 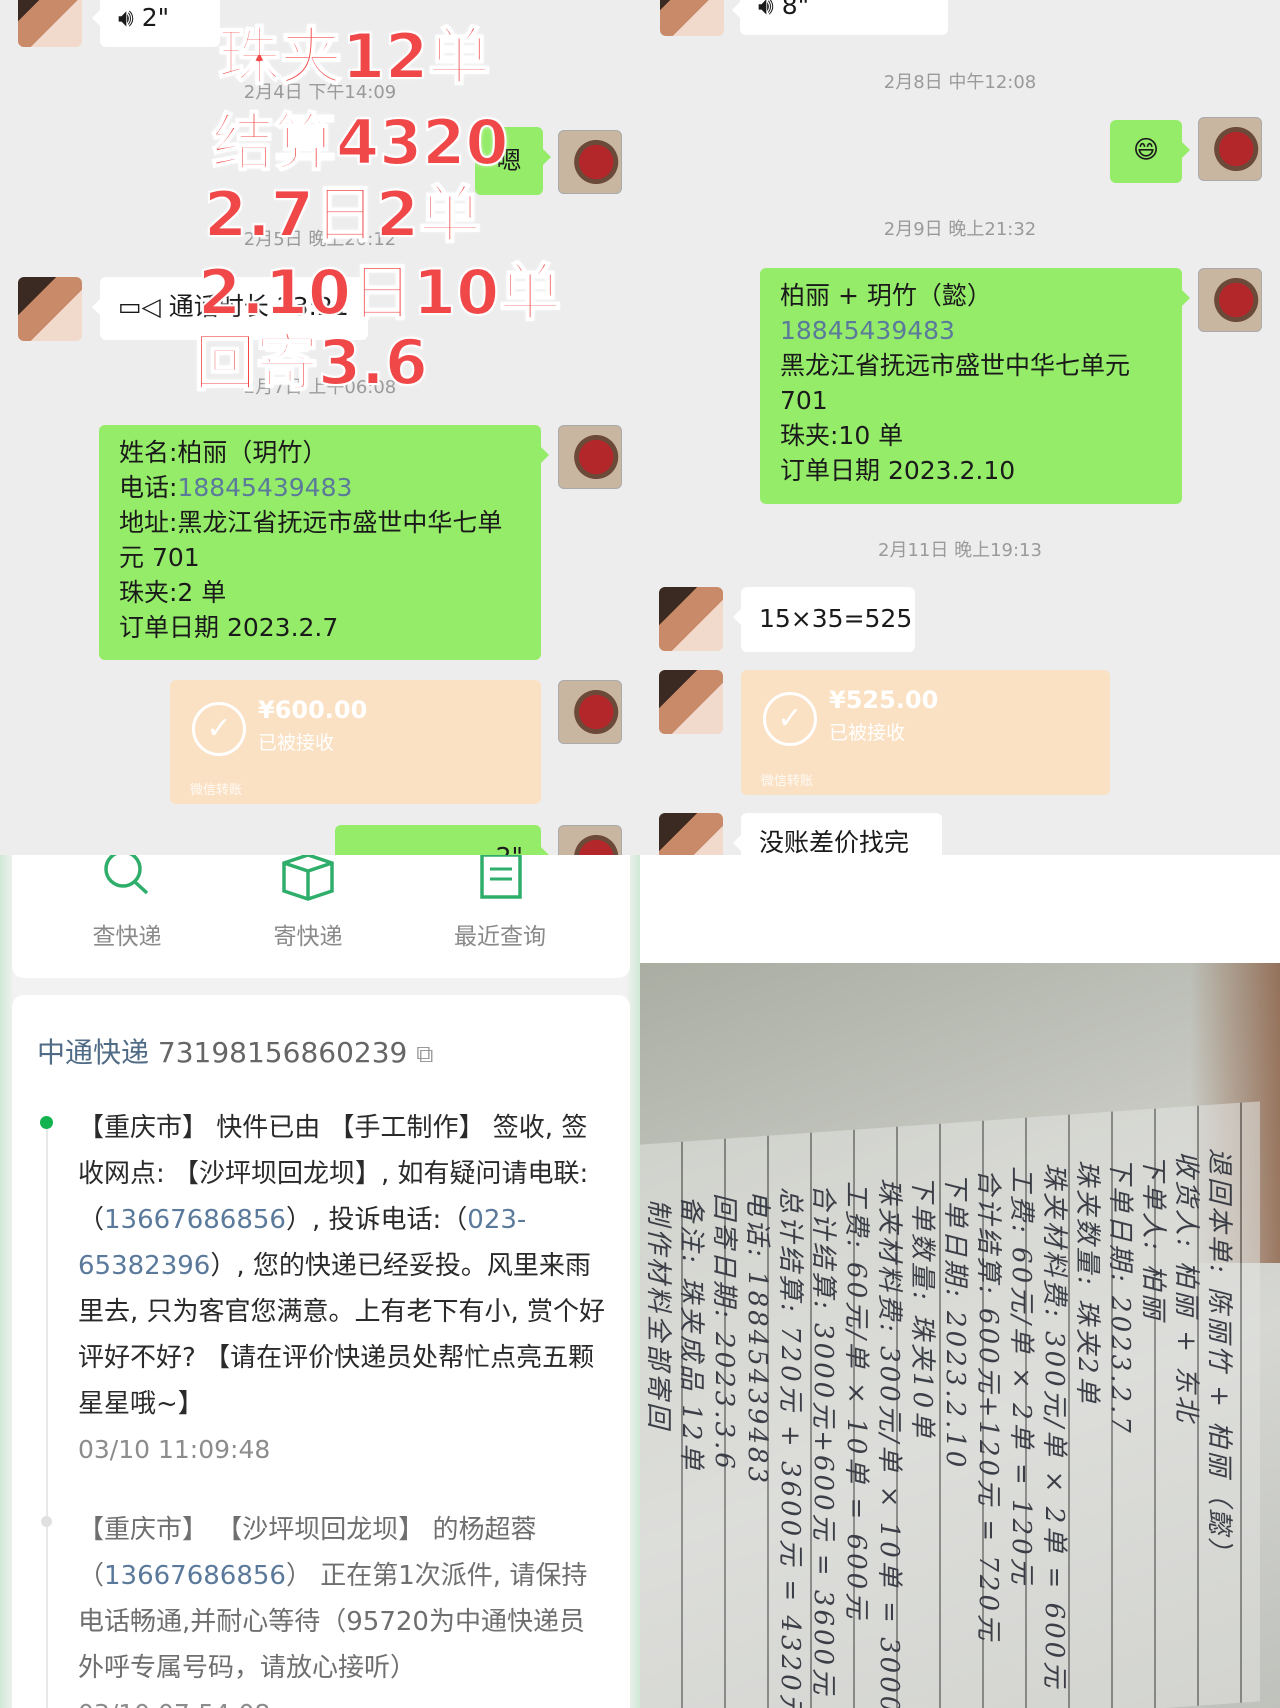 I want to click on nav-query-express: 查快递, so click(x=127, y=902).